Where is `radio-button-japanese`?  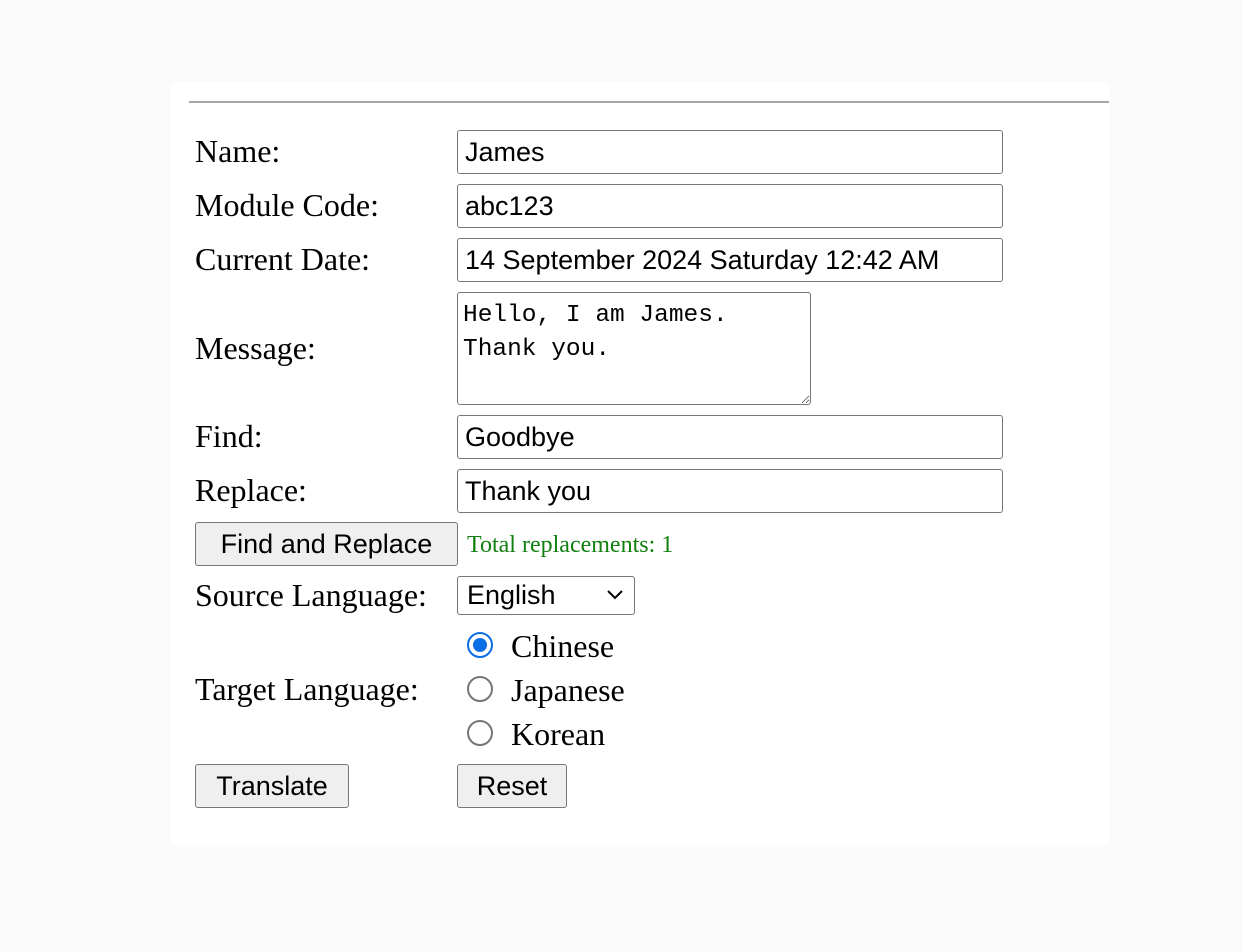
radio-button-japanese is located at coordinates (480, 689).